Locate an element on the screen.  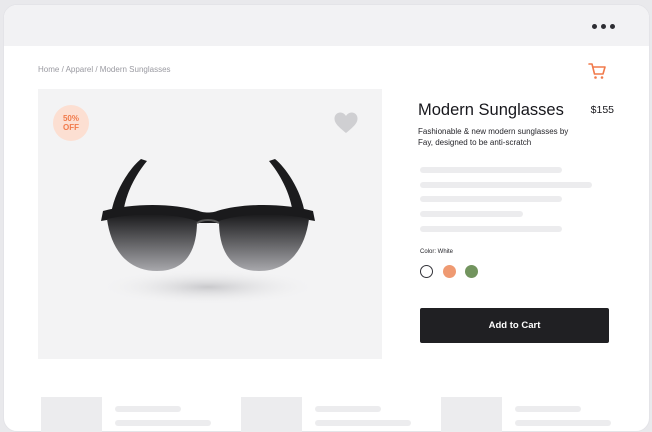
sale-badge: 50% OFF is located at coordinates (71, 123).